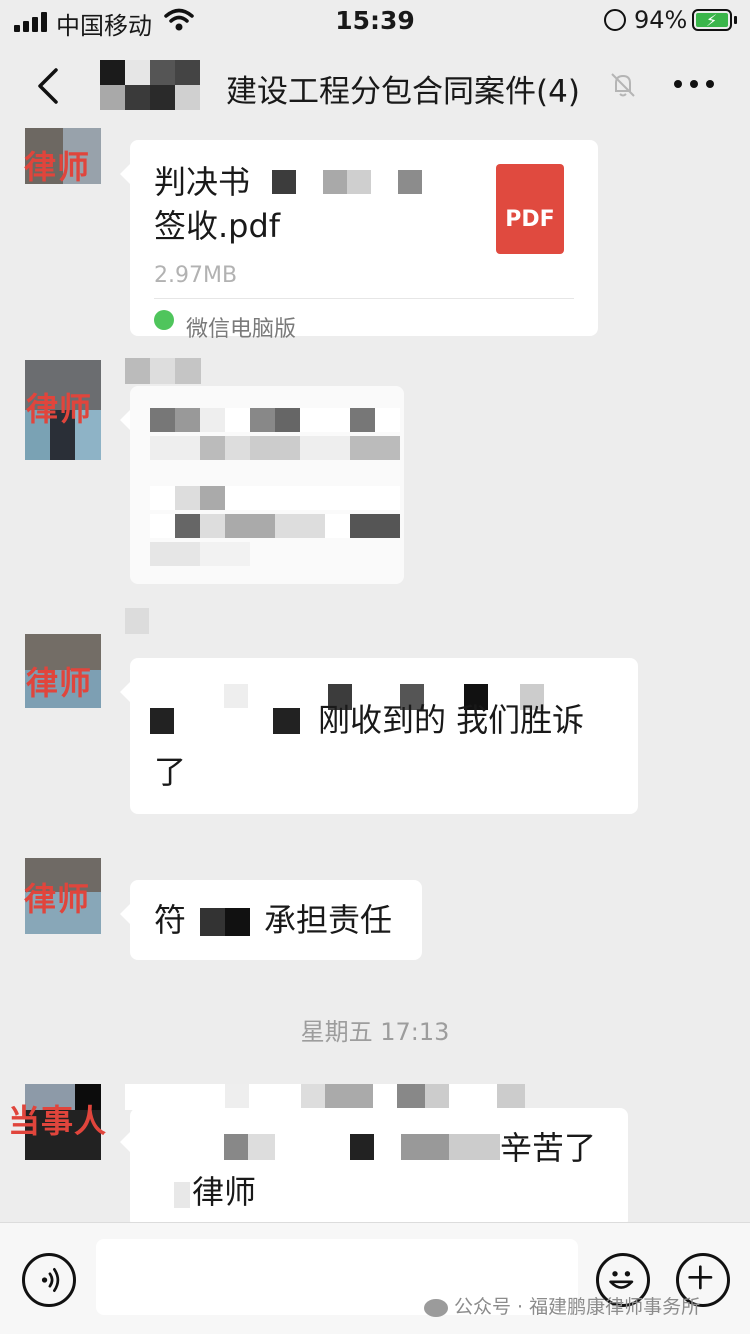 The image size is (750, 1334). Describe the element at coordinates (714, 20) in the screenshot. I see `battery-icon: ⚡` at that location.